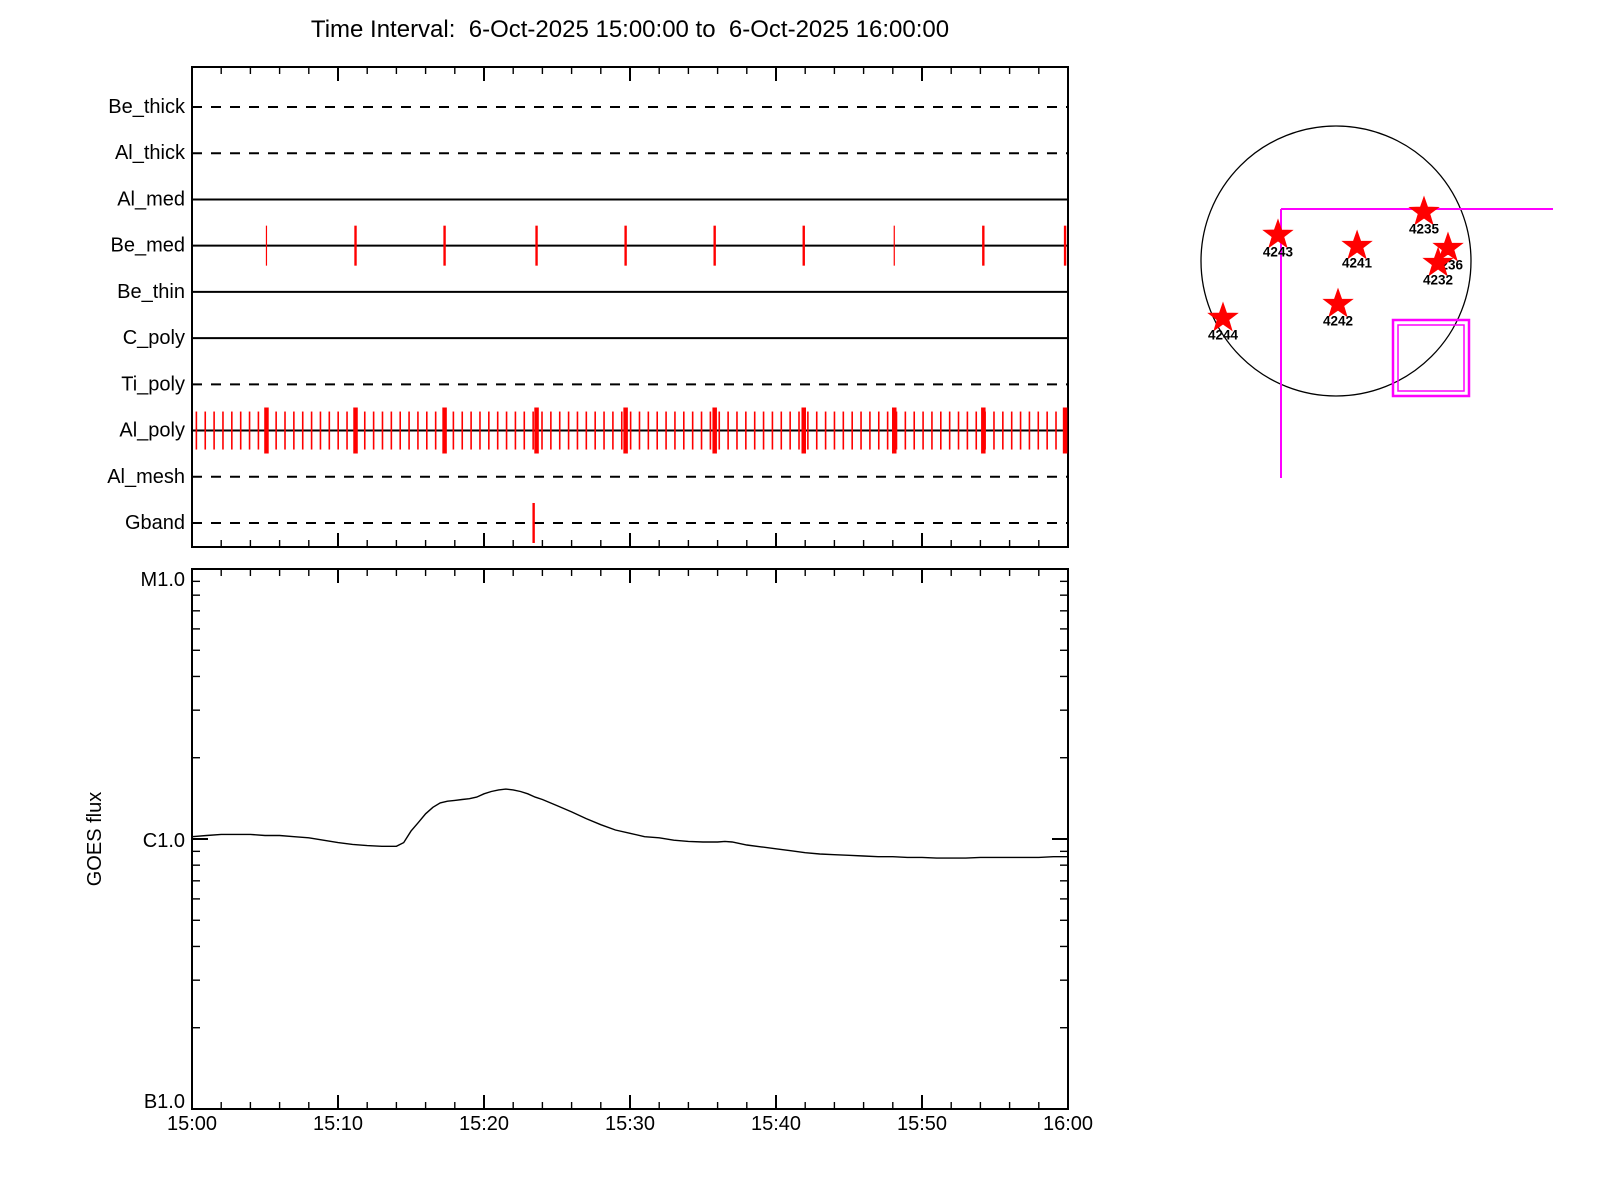 The height and width of the screenshot is (1200, 1600). What do you see at coordinates (922, 1124) in the screenshot?
I see `x-tick-label: 15:50` at bounding box center [922, 1124].